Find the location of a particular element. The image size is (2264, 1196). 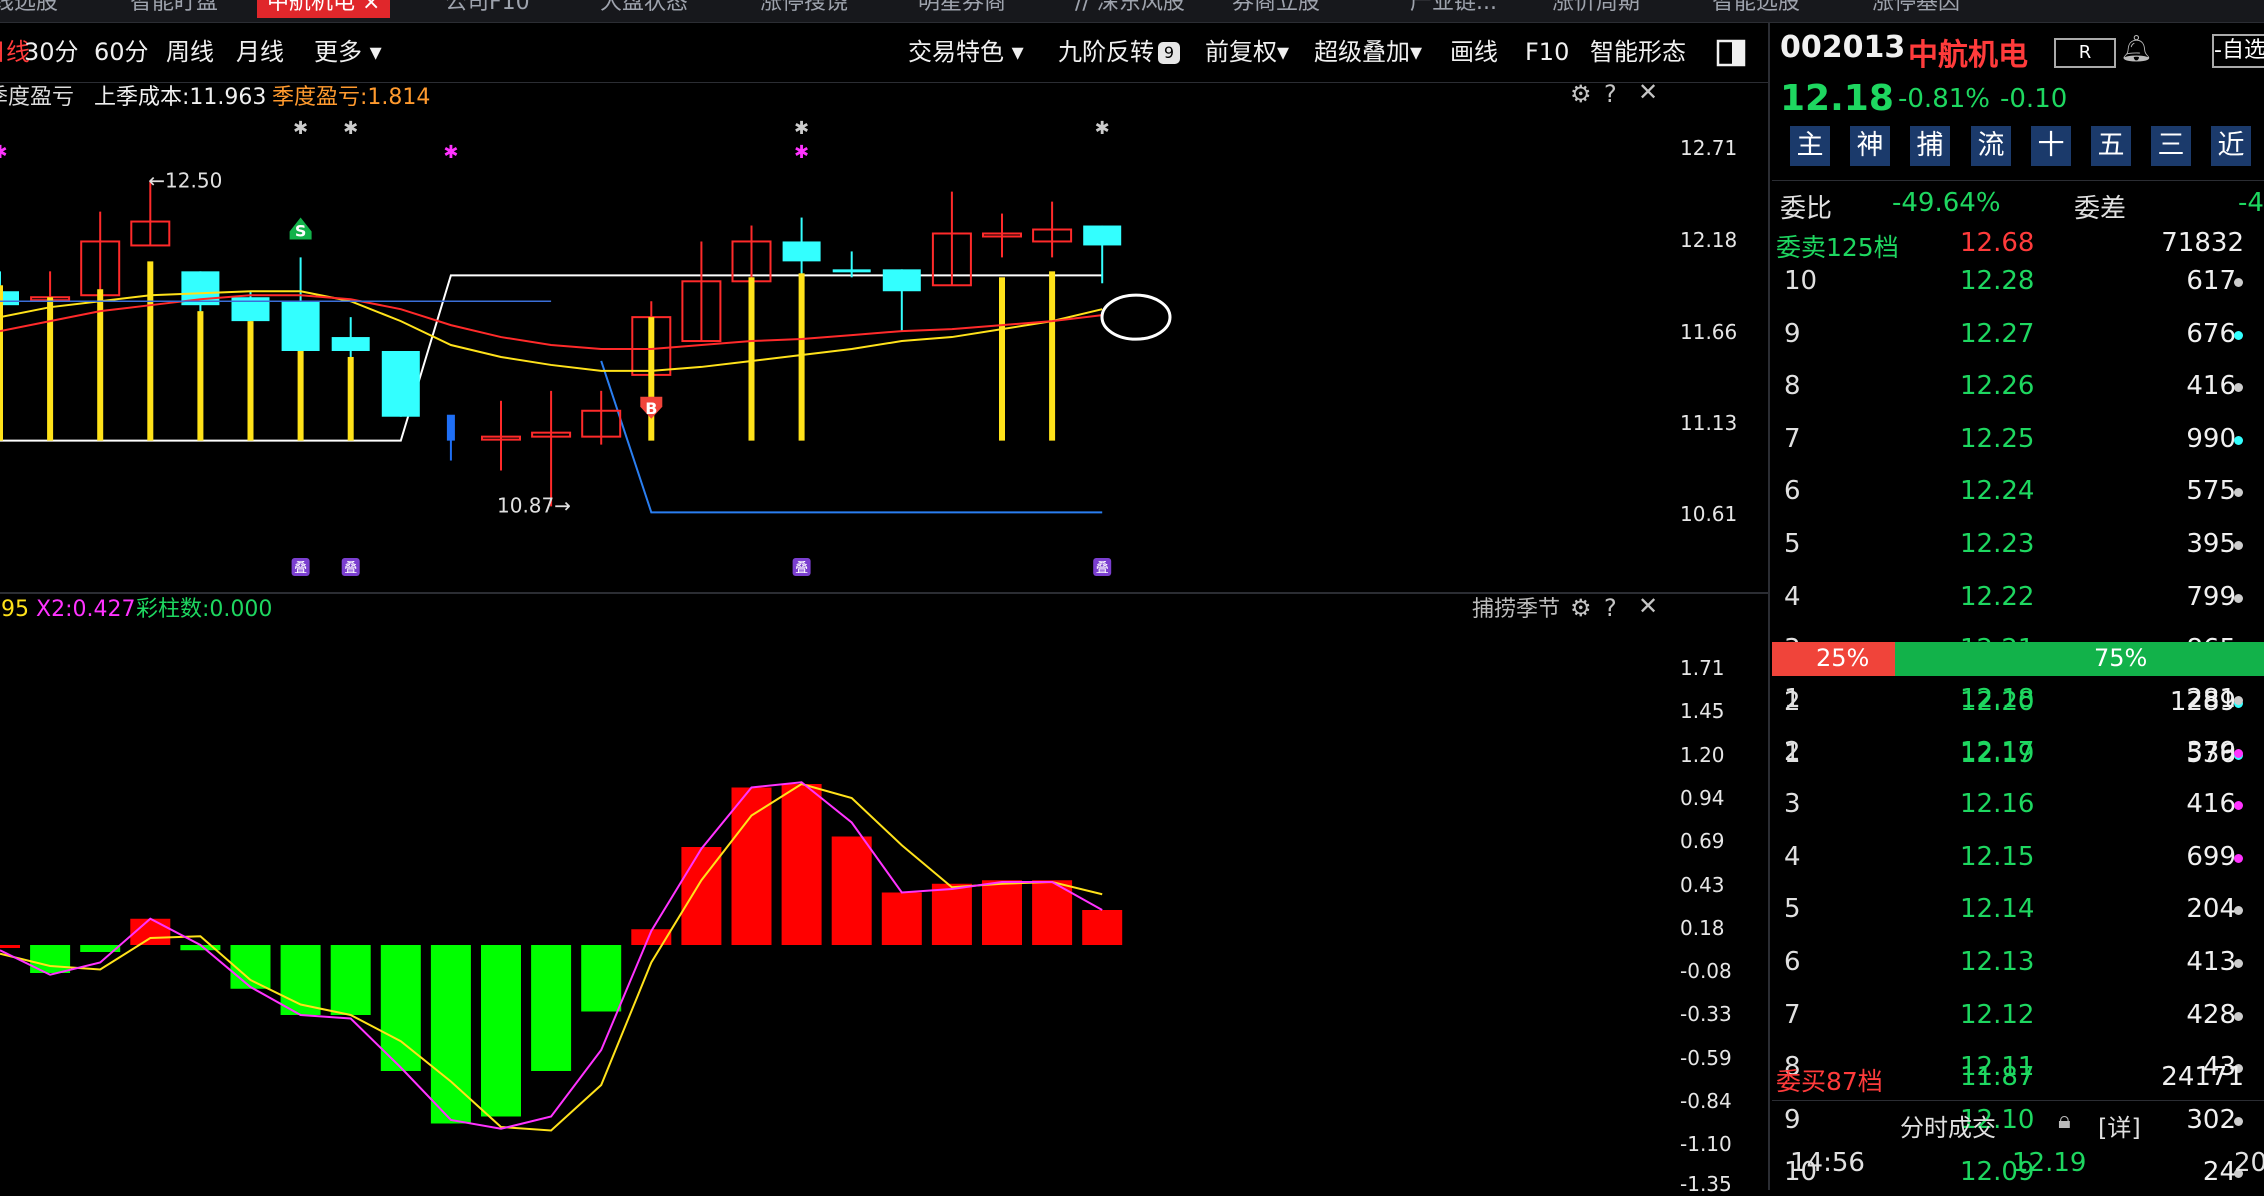

ask-level: 6 is located at coordinates (1792, 491).